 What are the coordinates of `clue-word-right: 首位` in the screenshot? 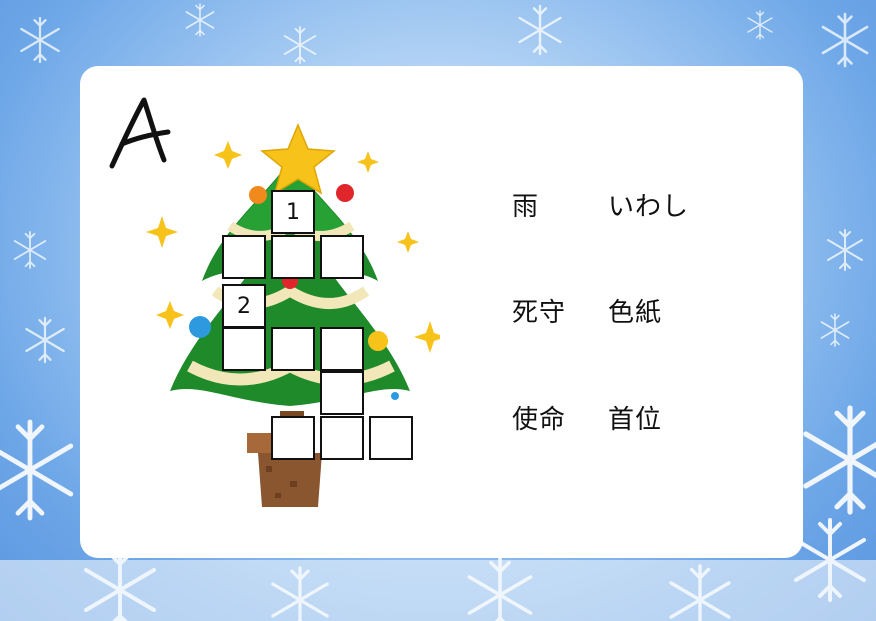 It's located at (635, 420).